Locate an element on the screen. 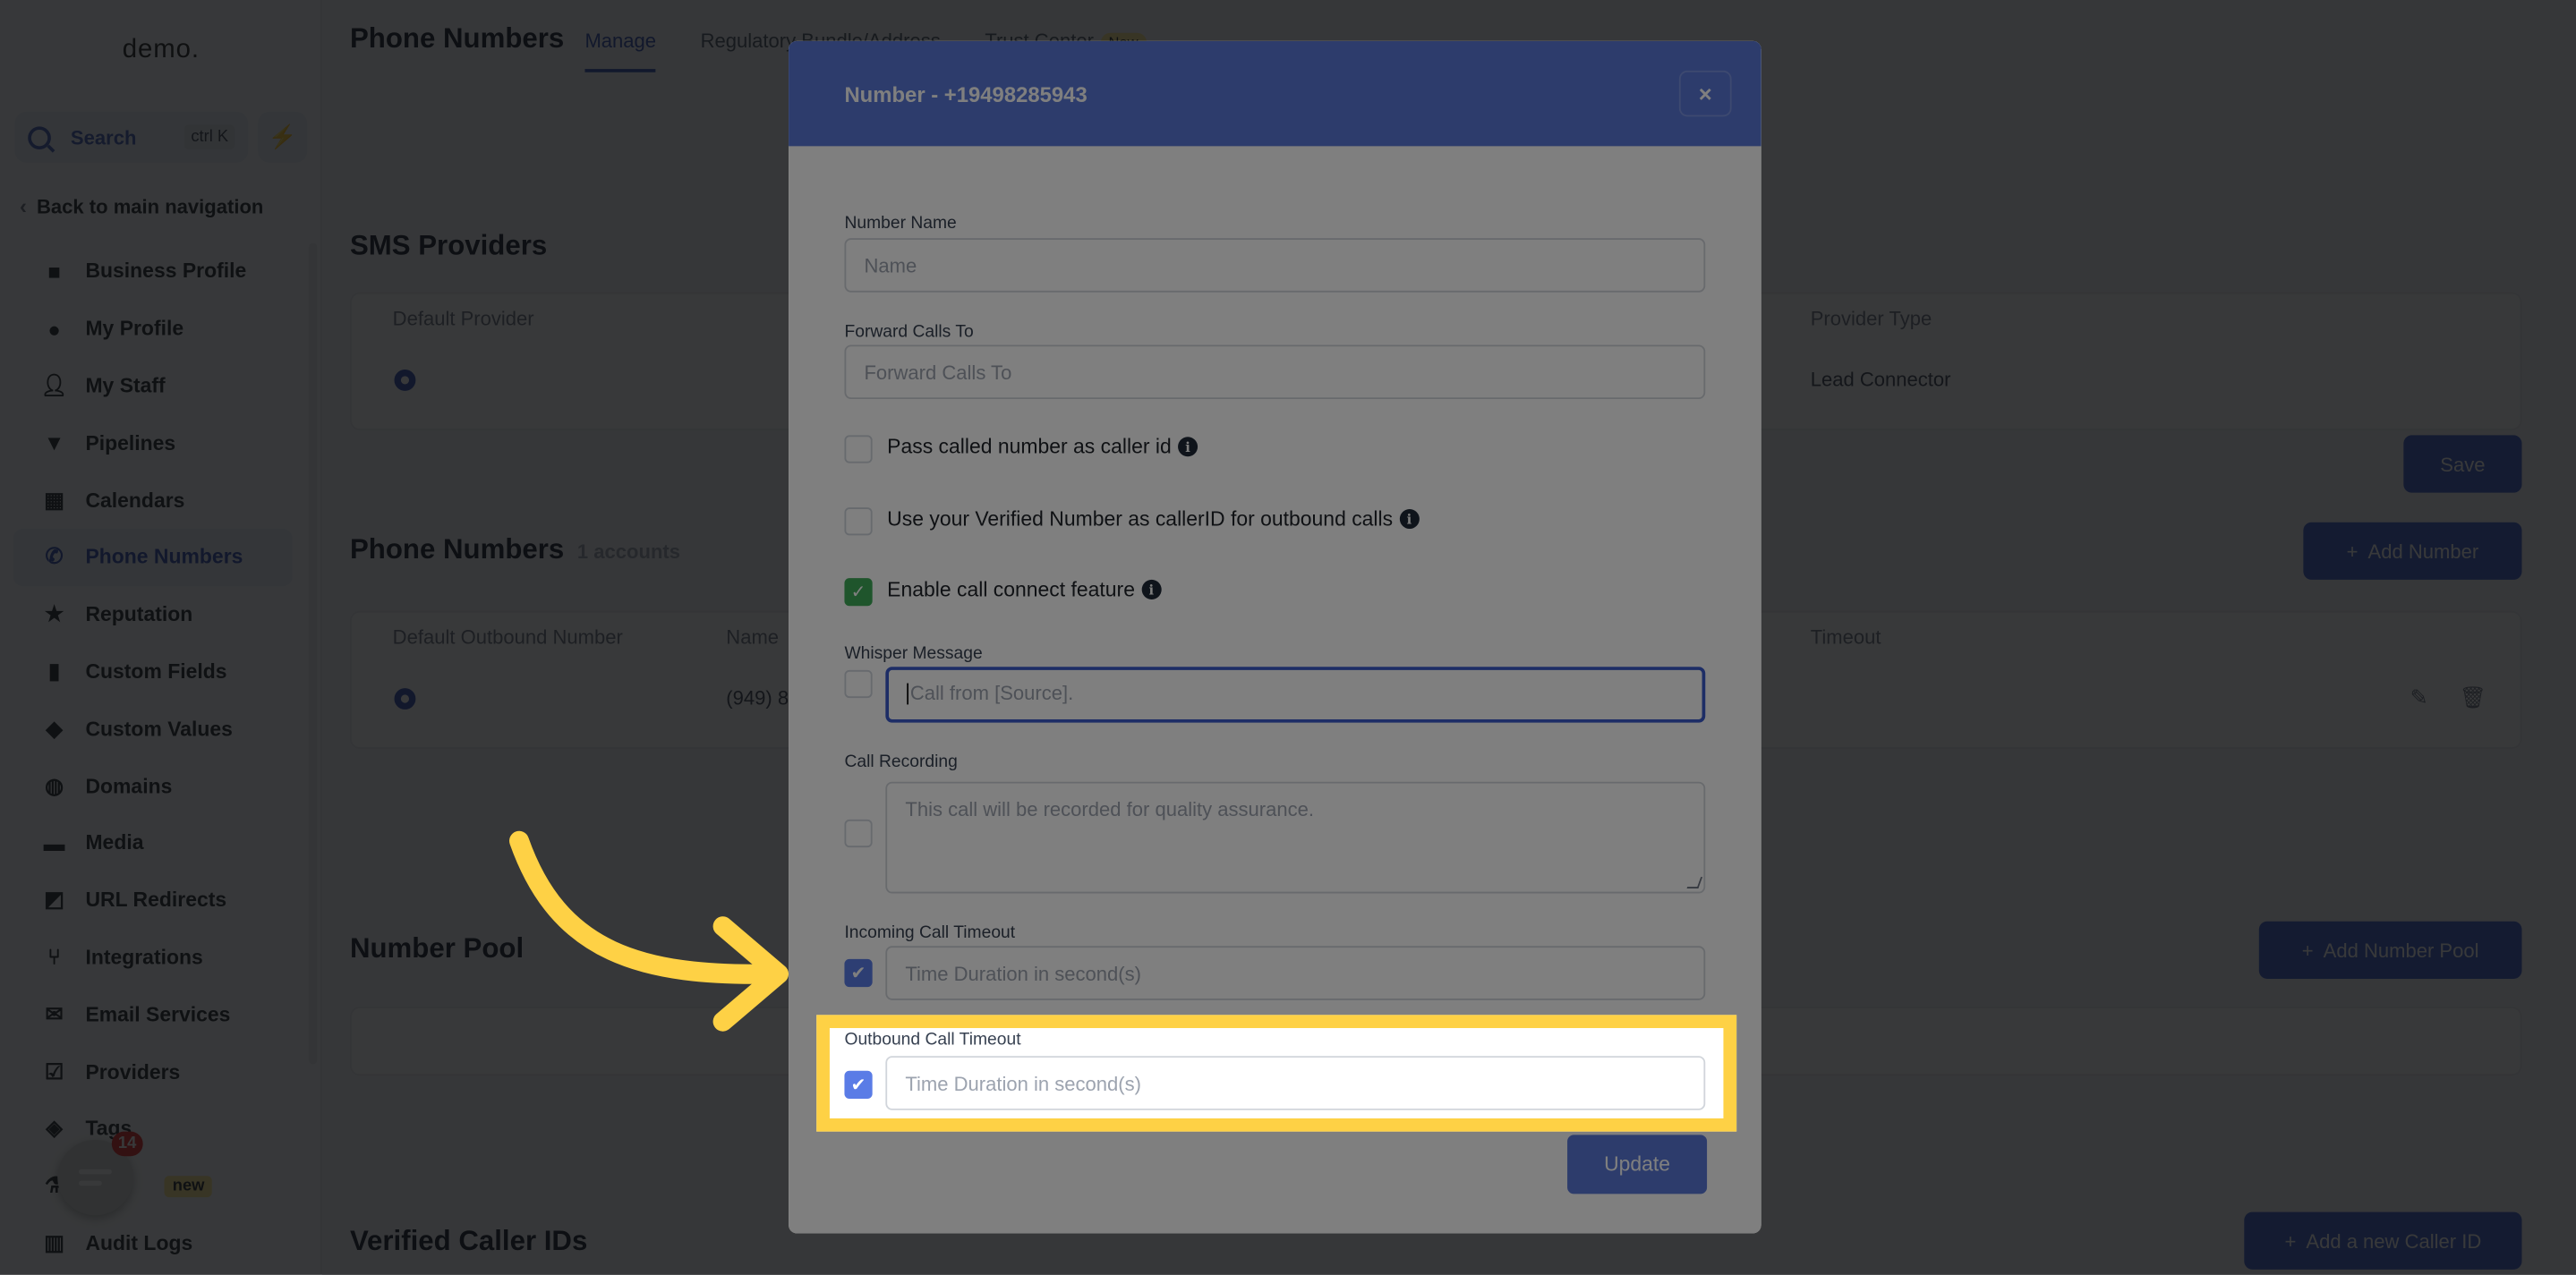  incoming-timeout-label: Incoming Call Timeout is located at coordinates (930, 932).